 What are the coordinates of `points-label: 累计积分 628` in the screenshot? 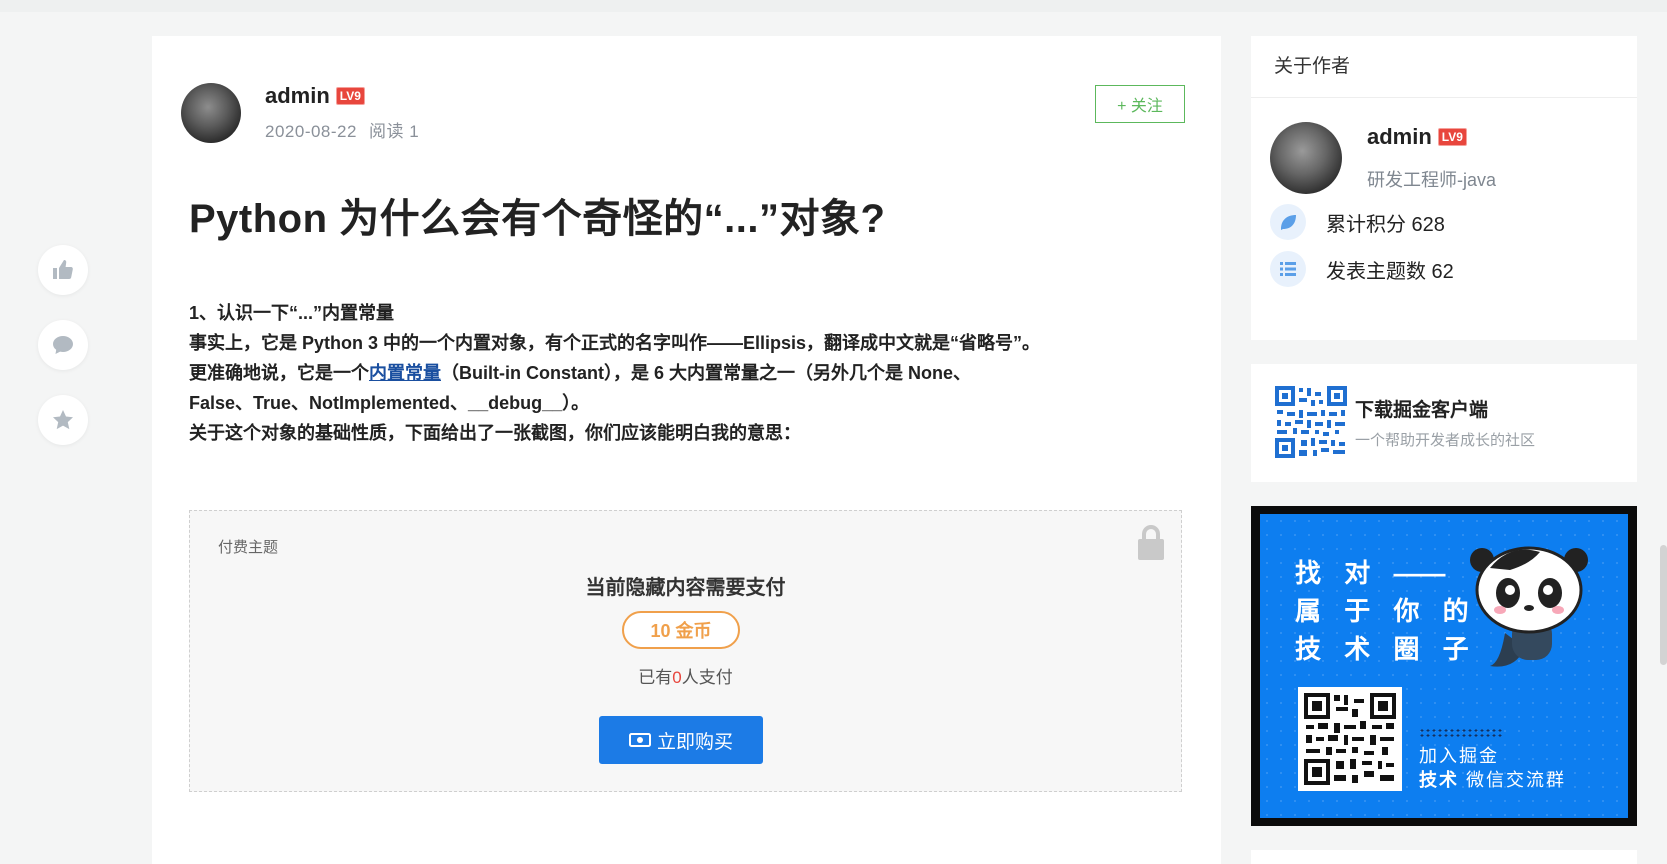 It's located at (1385, 224).